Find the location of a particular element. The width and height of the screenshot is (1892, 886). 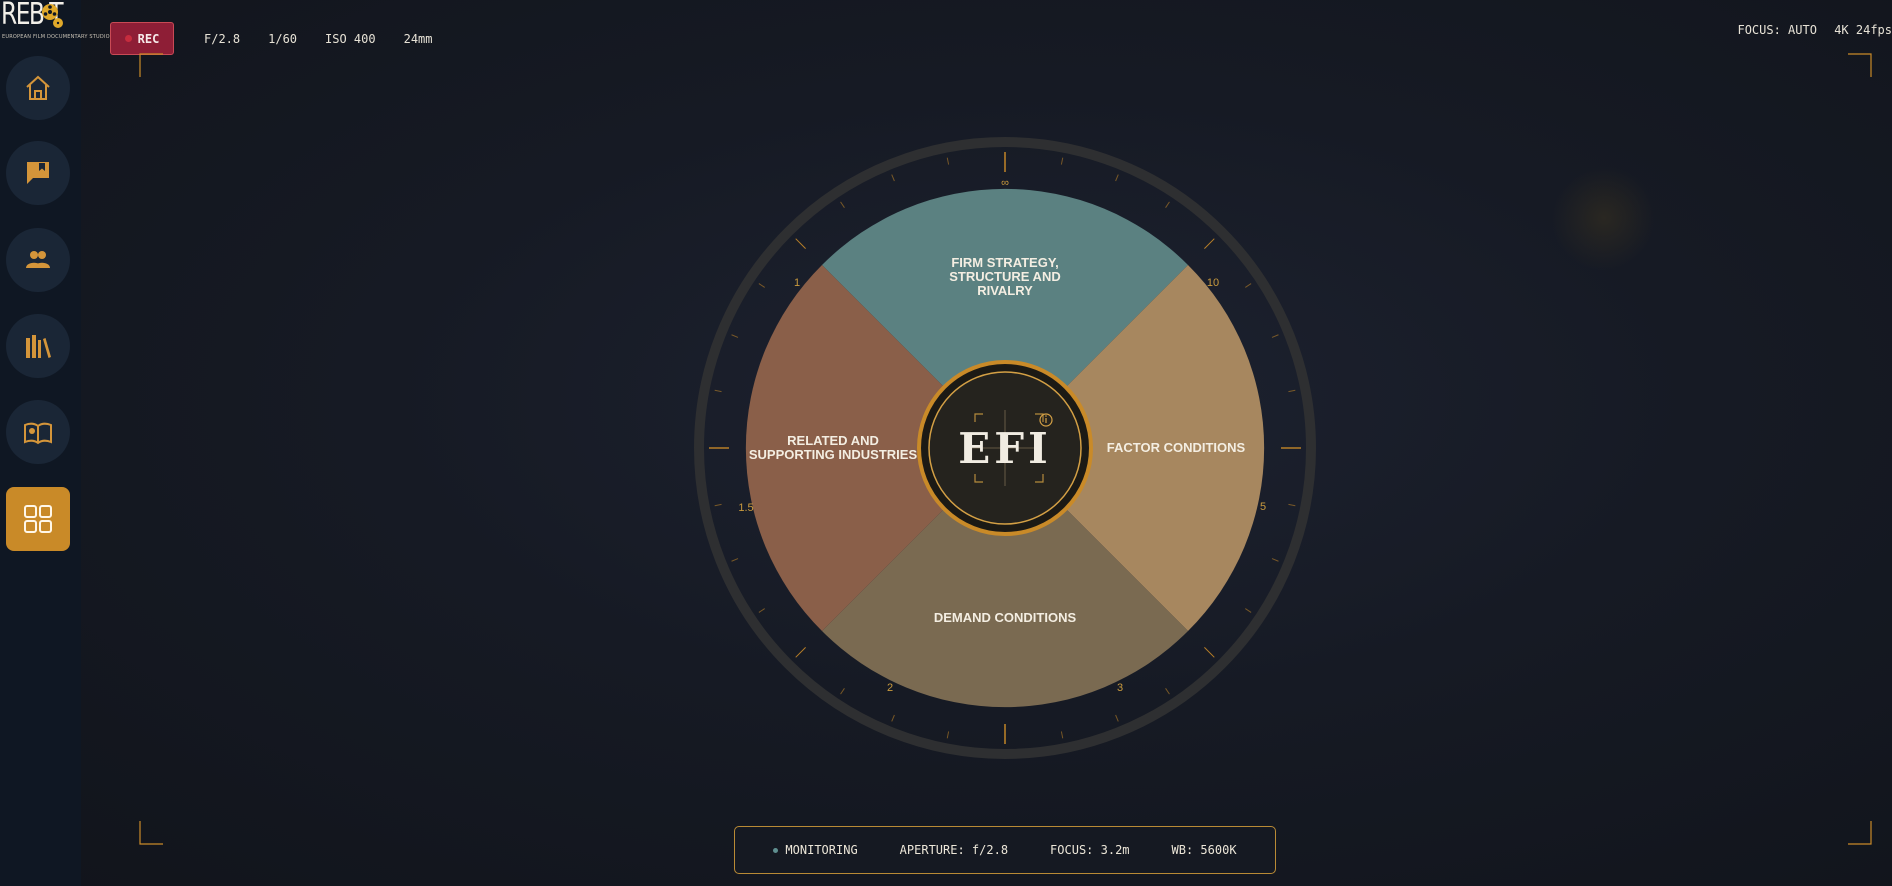

focus-status: FOCUS: 3.2m is located at coordinates (1090, 850).